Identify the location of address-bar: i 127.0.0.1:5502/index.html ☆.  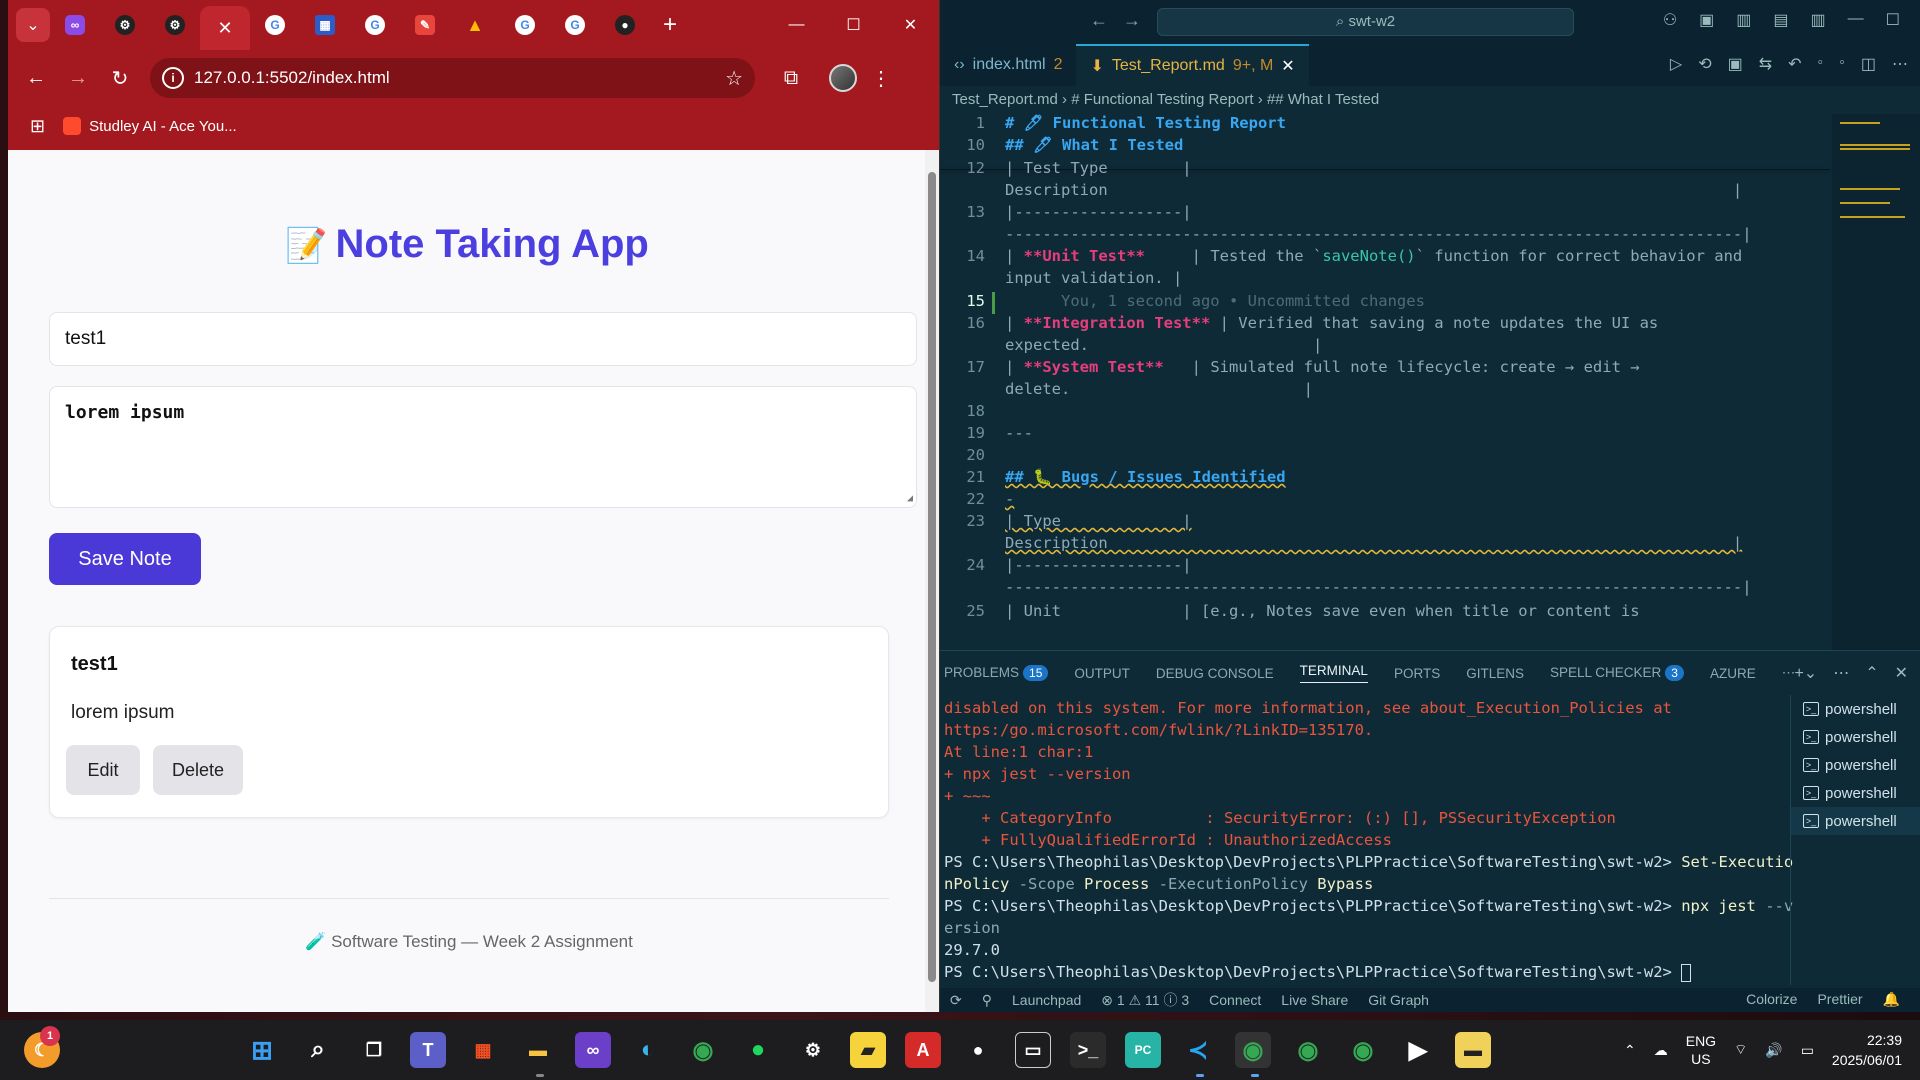
(452, 78).